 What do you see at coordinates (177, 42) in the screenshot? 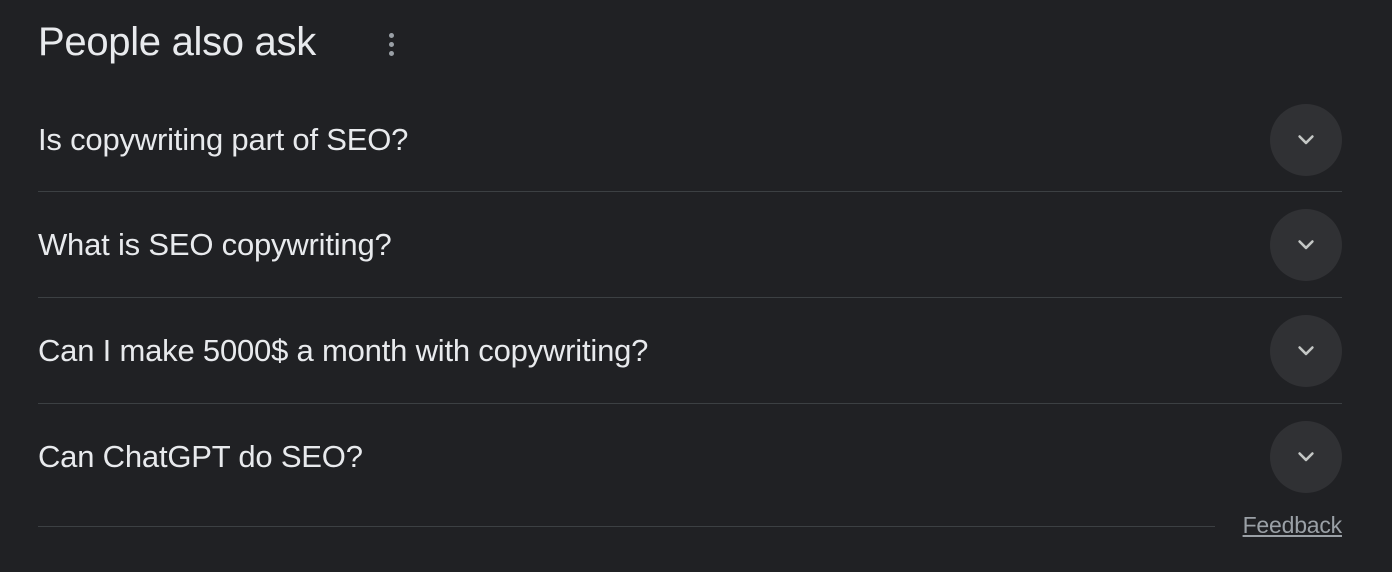
I see `panel-title: People also ask` at bounding box center [177, 42].